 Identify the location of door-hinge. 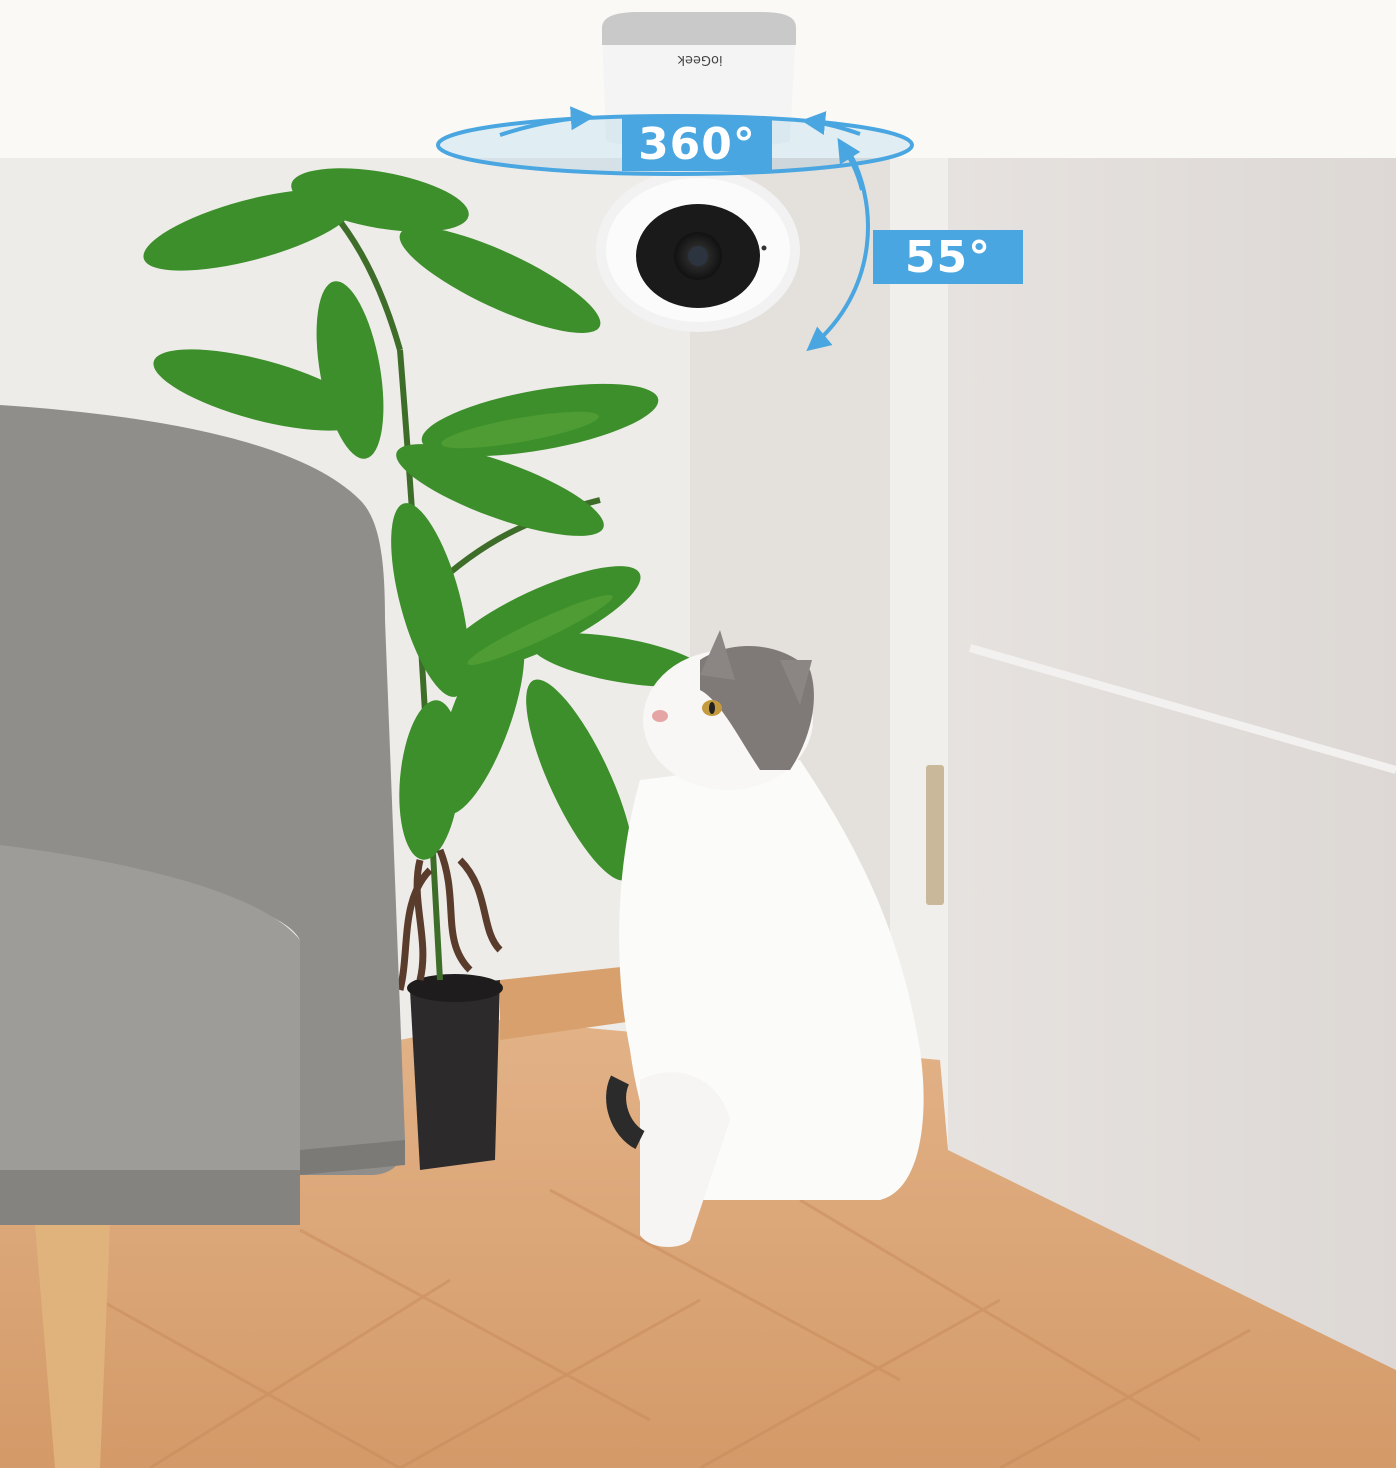
(935, 835).